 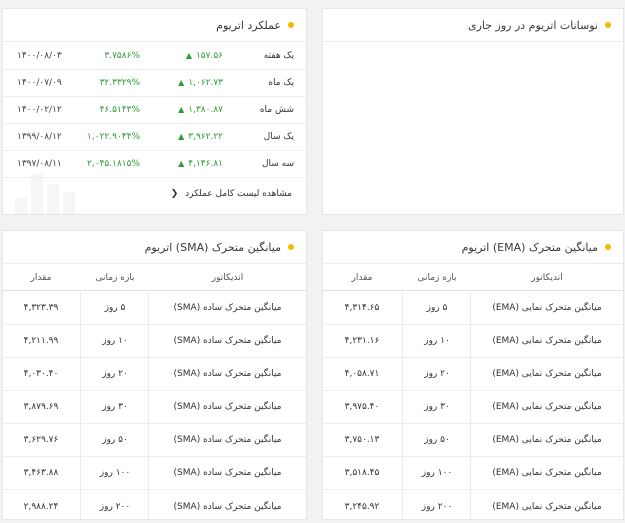 What do you see at coordinates (276, 110) in the screenshot?
I see `performance-period: شش ماه` at bounding box center [276, 110].